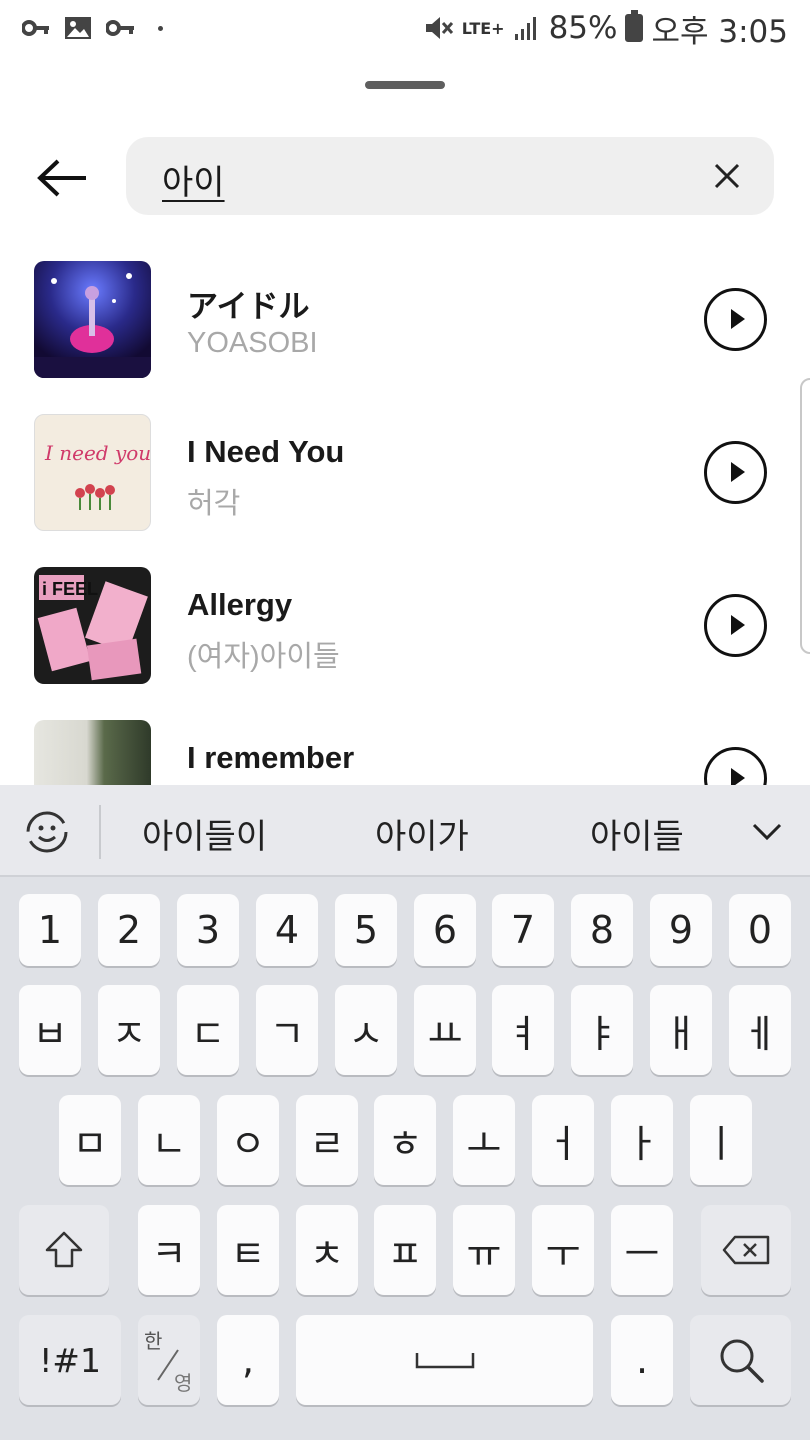 Image resolution: width=810 pixels, height=1440 pixels. I want to click on song-artist: 허각, so click(214, 504).